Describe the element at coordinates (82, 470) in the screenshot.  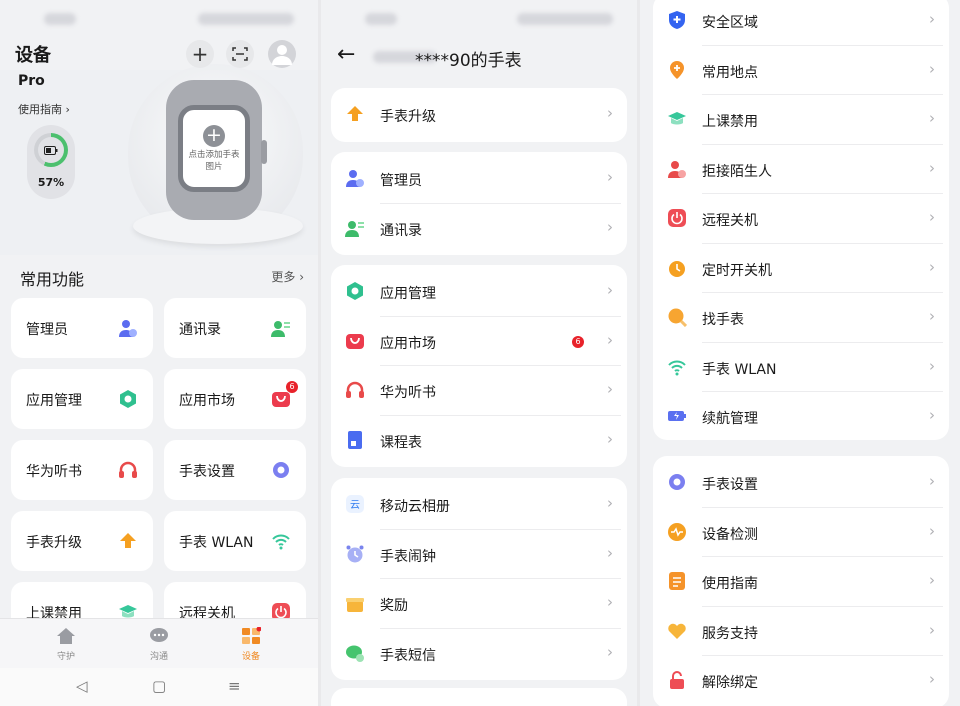
I see `tile-headphones: 华为听书` at that location.